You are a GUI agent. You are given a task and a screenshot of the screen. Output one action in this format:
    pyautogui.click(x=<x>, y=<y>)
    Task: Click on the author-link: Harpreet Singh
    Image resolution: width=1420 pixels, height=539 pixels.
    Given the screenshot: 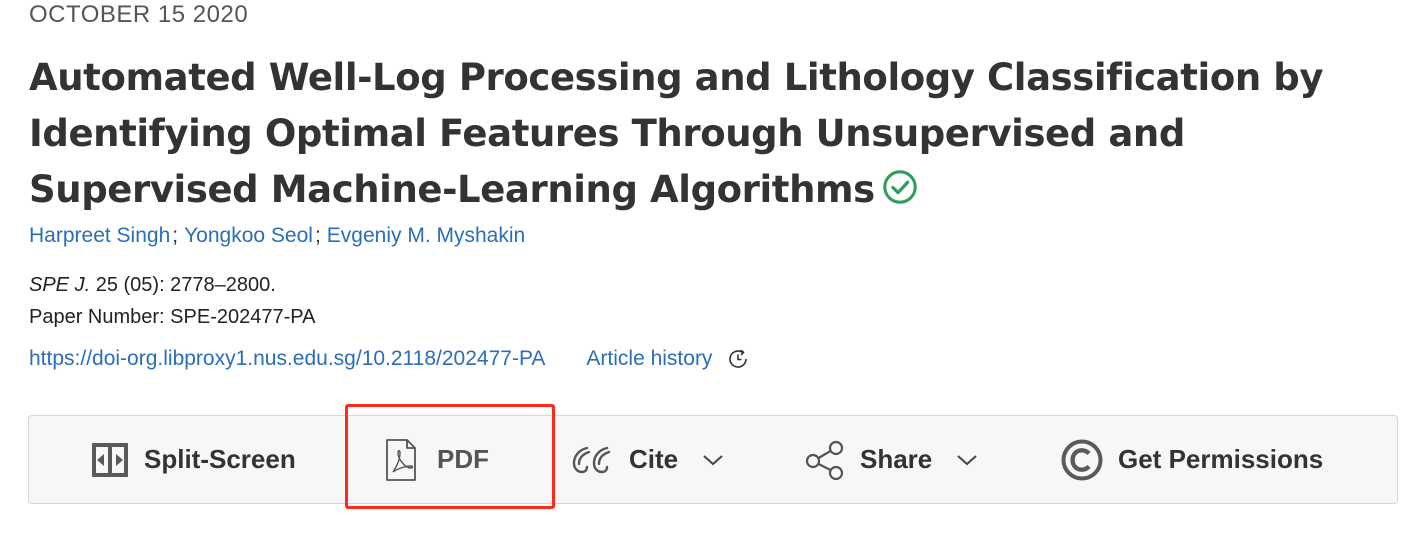 What is the action you would take?
    pyautogui.click(x=99, y=235)
    